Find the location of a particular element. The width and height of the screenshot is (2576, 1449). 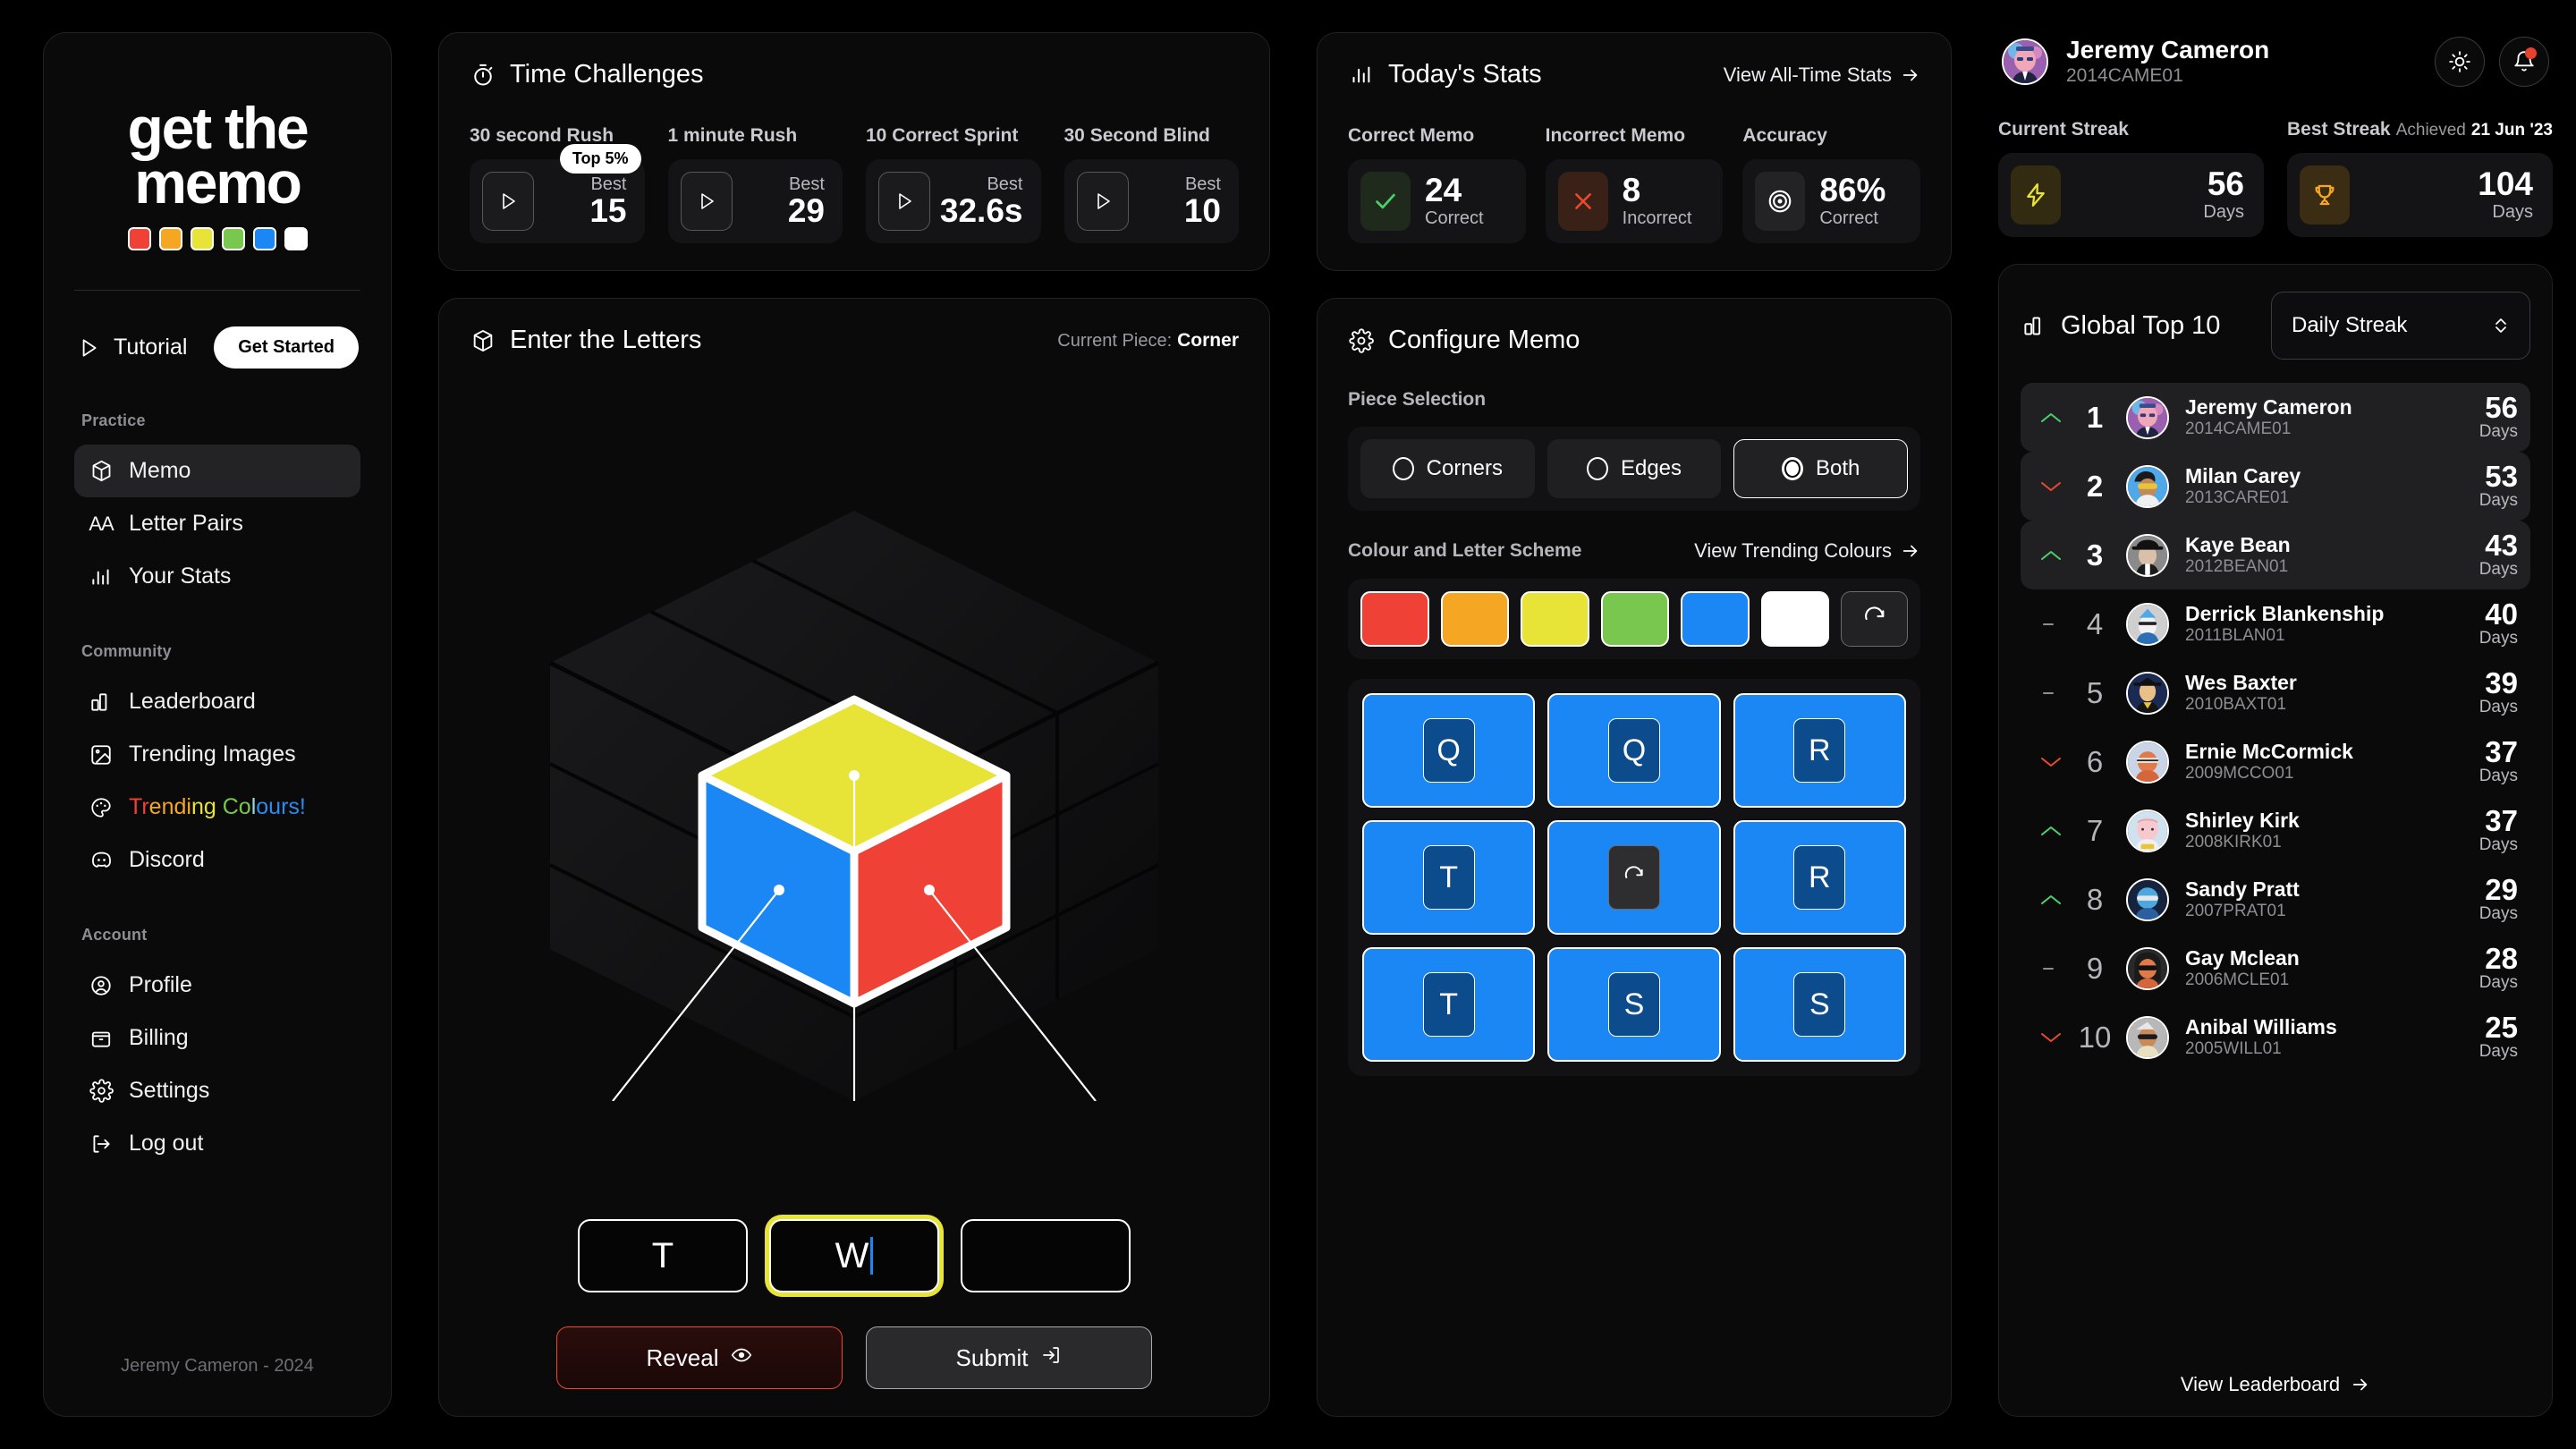

piece-option-corners: Corners is located at coordinates (1447, 468).